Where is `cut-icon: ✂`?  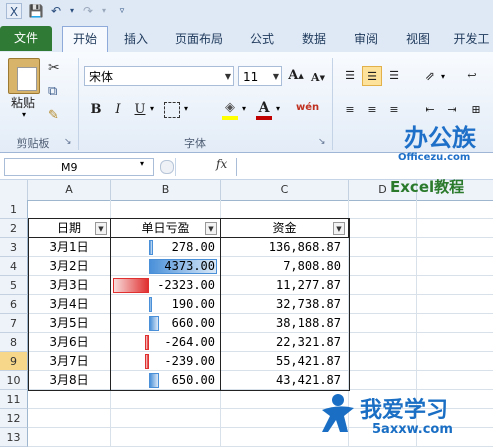 cut-icon: ✂ is located at coordinates (54, 68).